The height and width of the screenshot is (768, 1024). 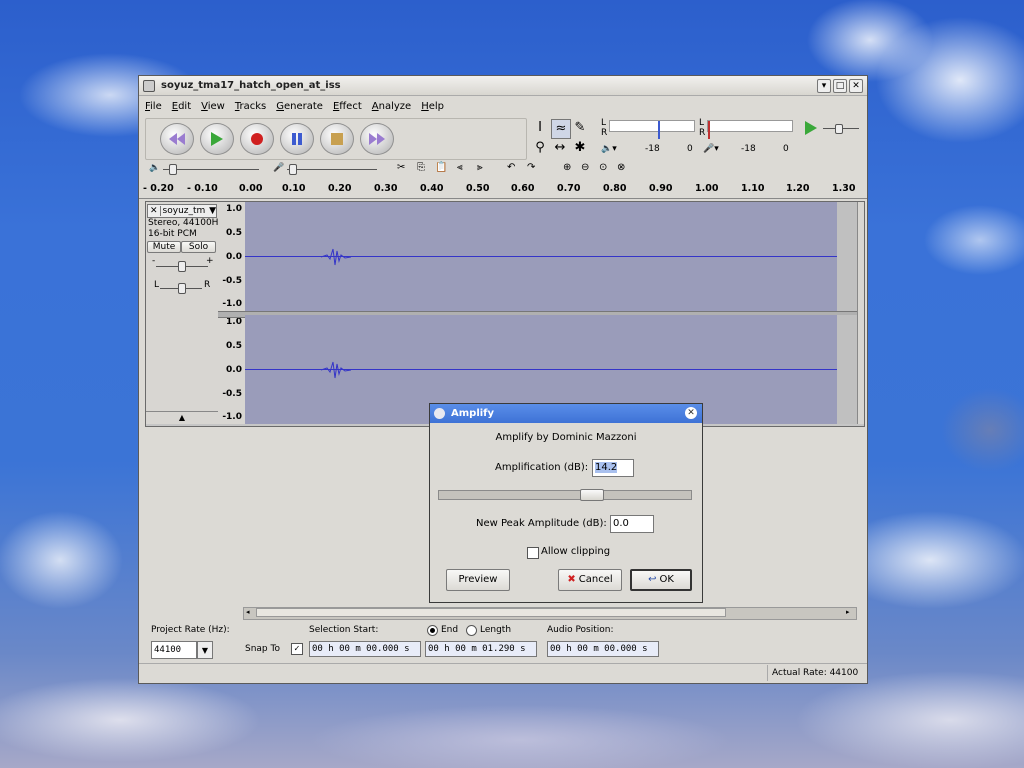 I want to click on mixer-edit-toolbar: 🔈 🎤 ✂ ⎘ 📋 ⫷ ⫸ ↶ ↷ ⊕ ⊖ ⊙ ⊗, so click(x=505, y=170).